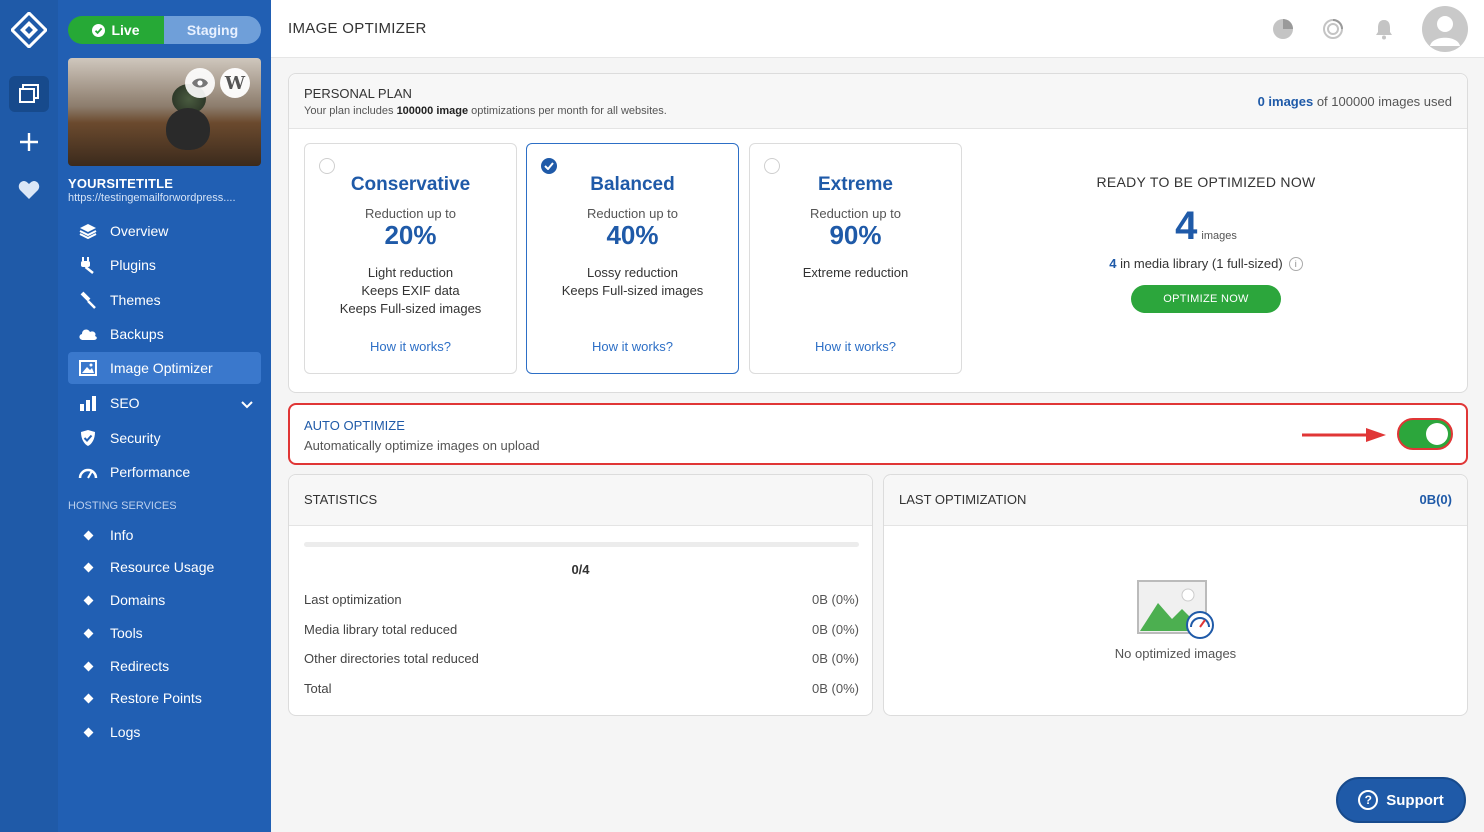 The height and width of the screenshot is (832, 1484). What do you see at coordinates (164, 403) in the screenshot?
I see `nav-seo: SEO` at bounding box center [164, 403].